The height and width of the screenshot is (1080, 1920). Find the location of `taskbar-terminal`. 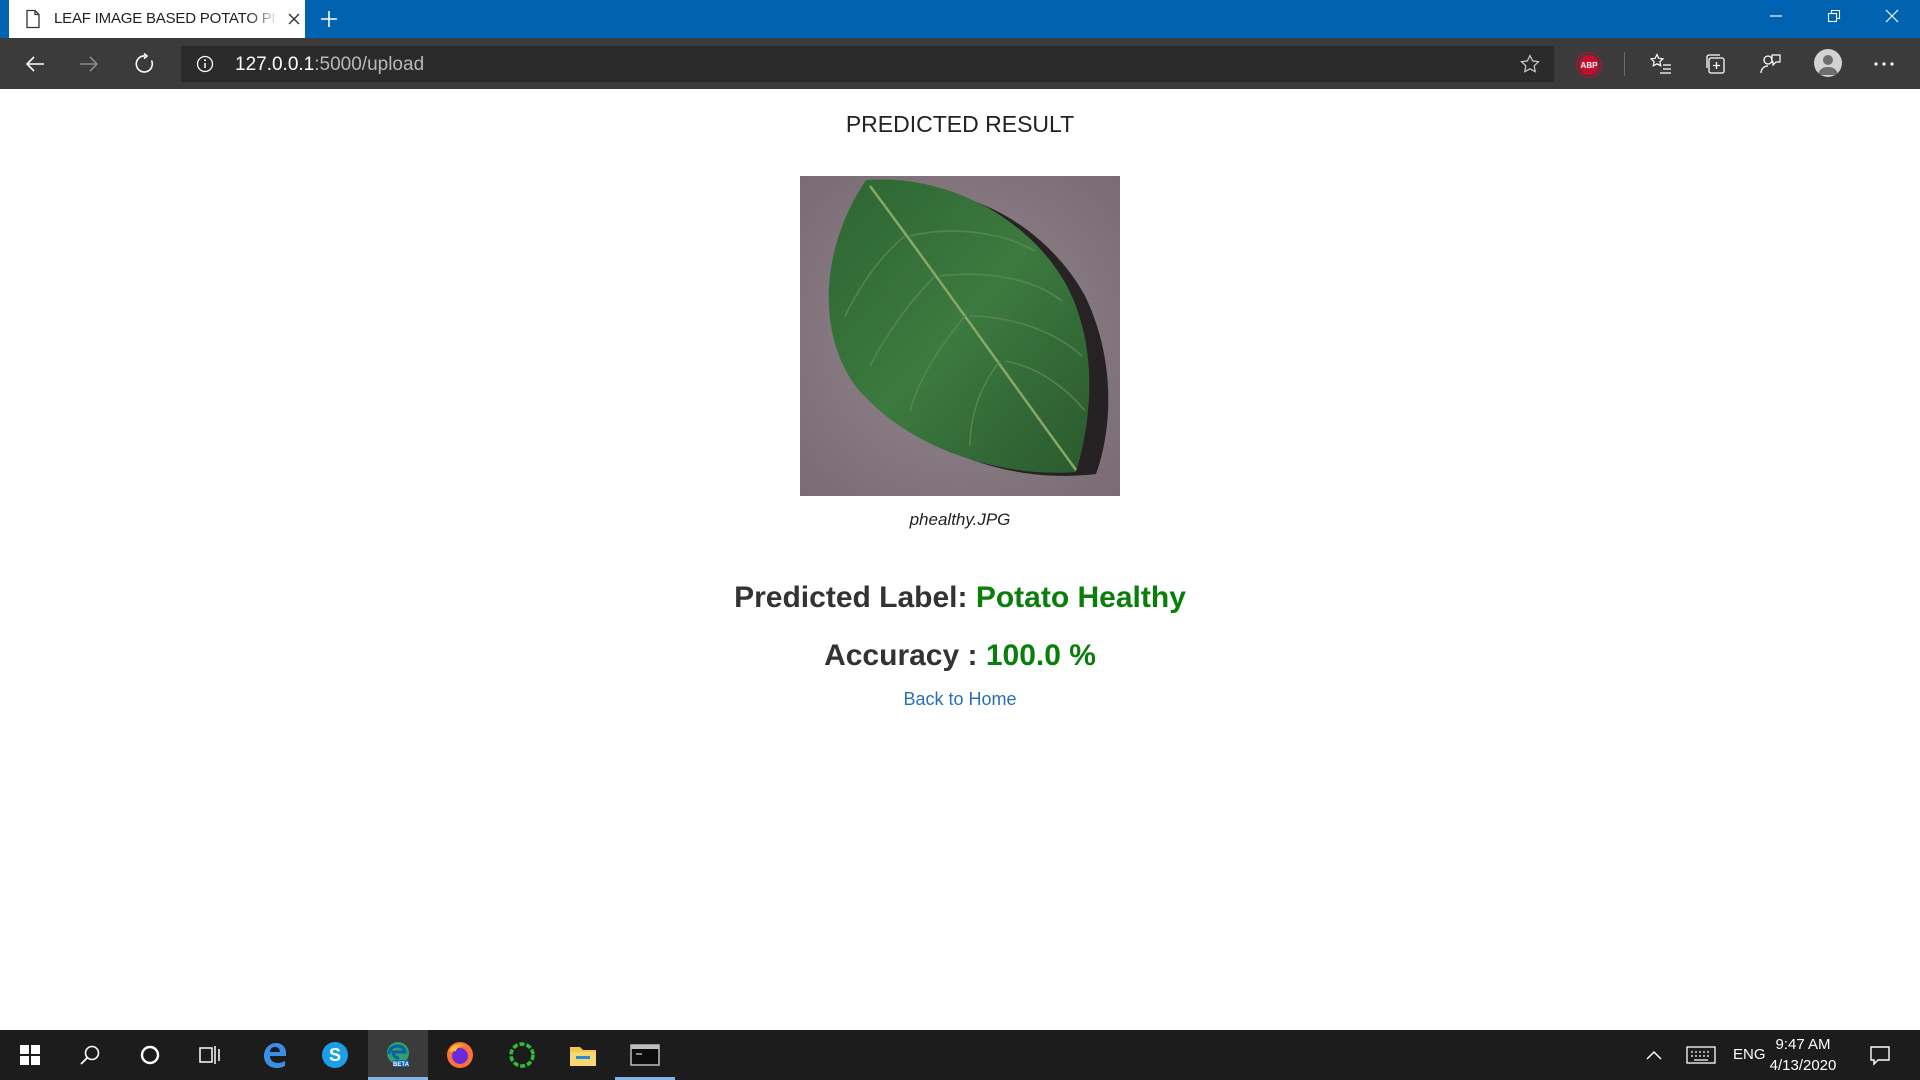

taskbar-terminal is located at coordinates (645, 1055).